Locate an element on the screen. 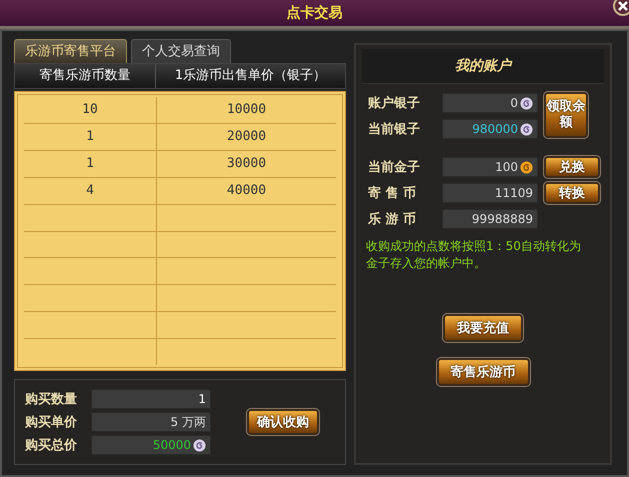 The height and width of the screenshot is (477, 629). value-field: 5 万两 is located at coordinates (151, 422).